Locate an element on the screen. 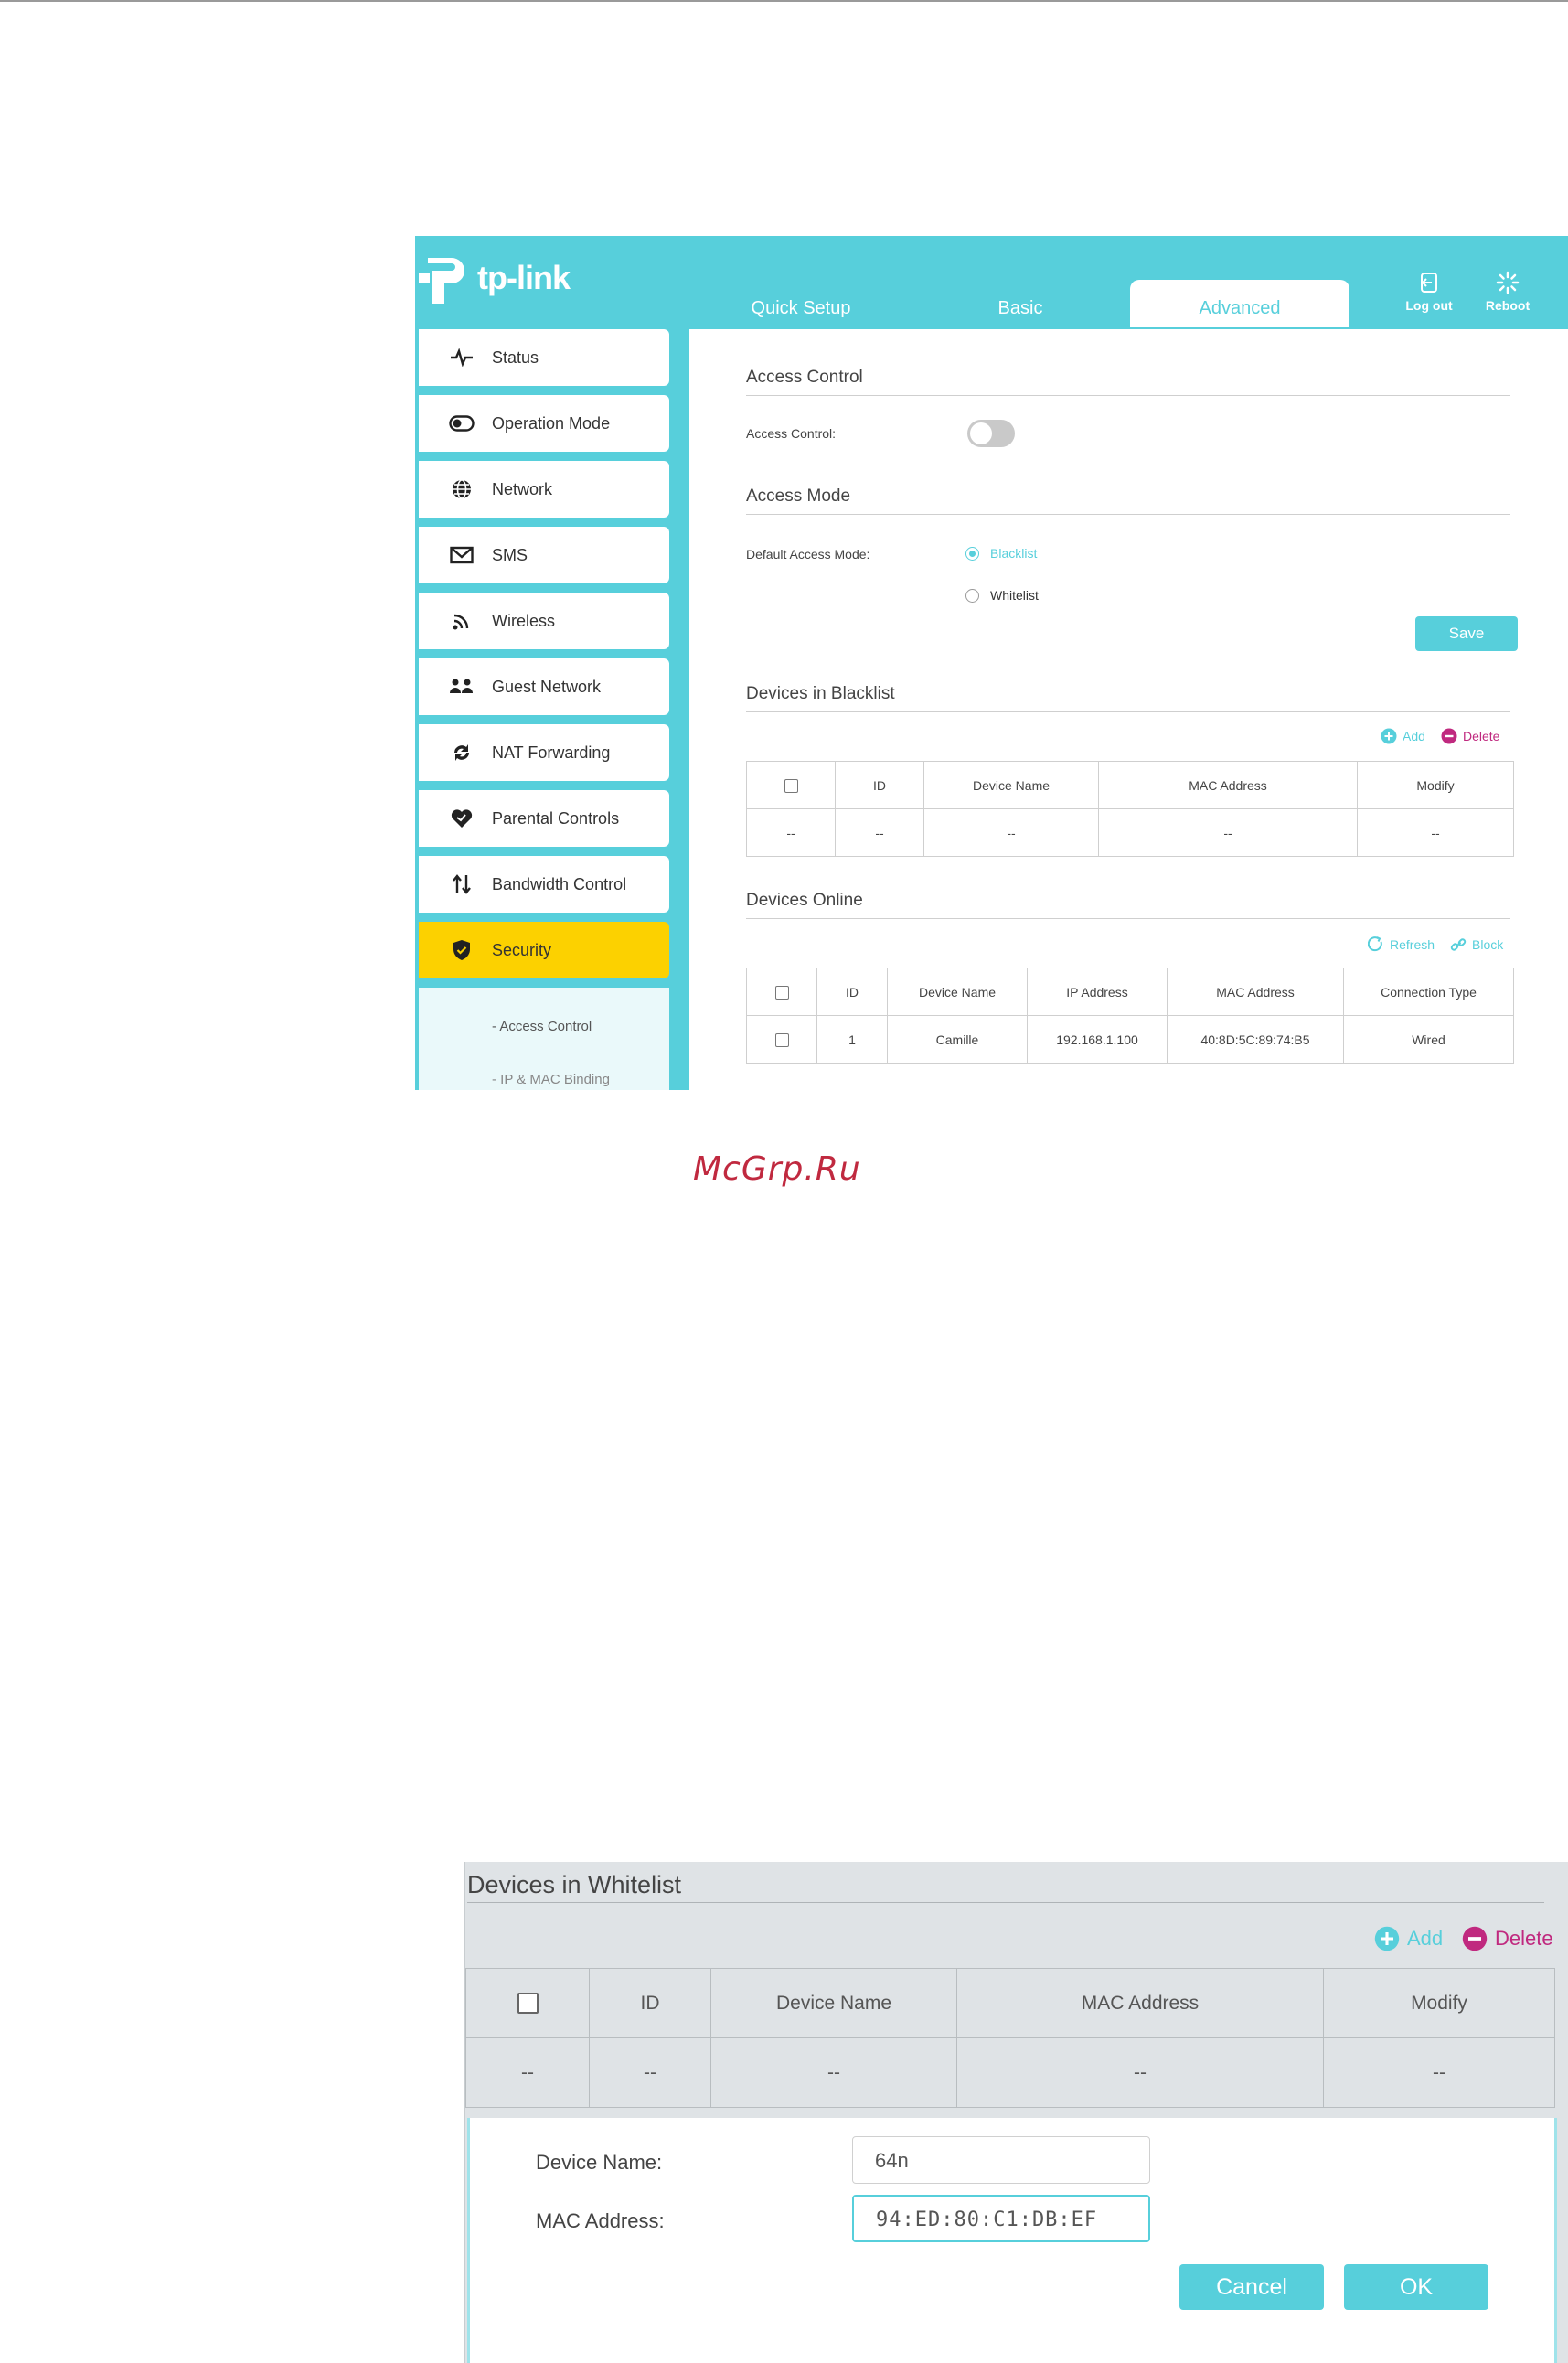 The image size is (1568, 2363). envelope-icon is located at coordinates (461, 555).